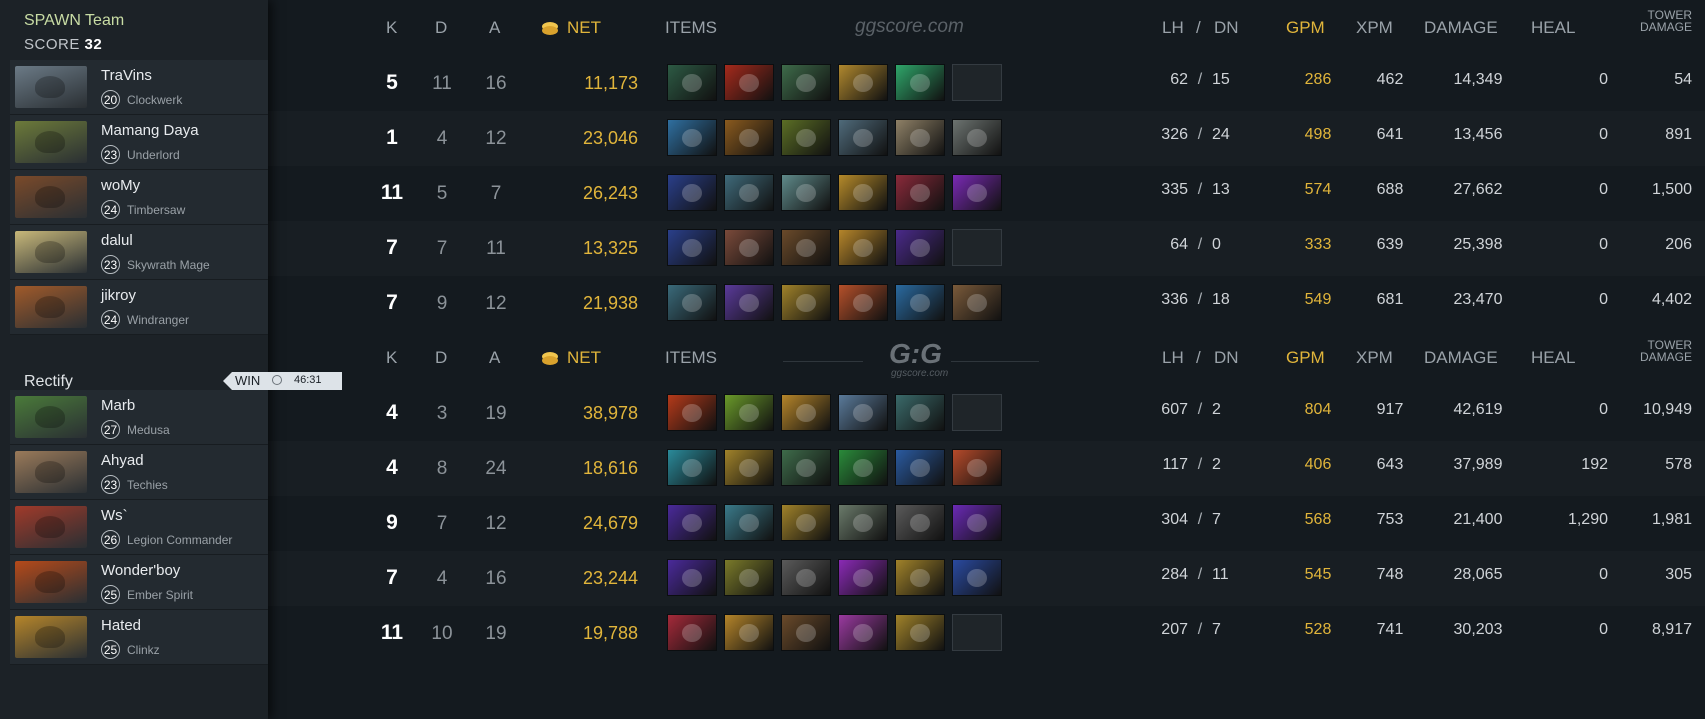 The width and height of the screenshot is (1705, 719). I want to click on tower-damage: 10,949, so click(1667, 409).